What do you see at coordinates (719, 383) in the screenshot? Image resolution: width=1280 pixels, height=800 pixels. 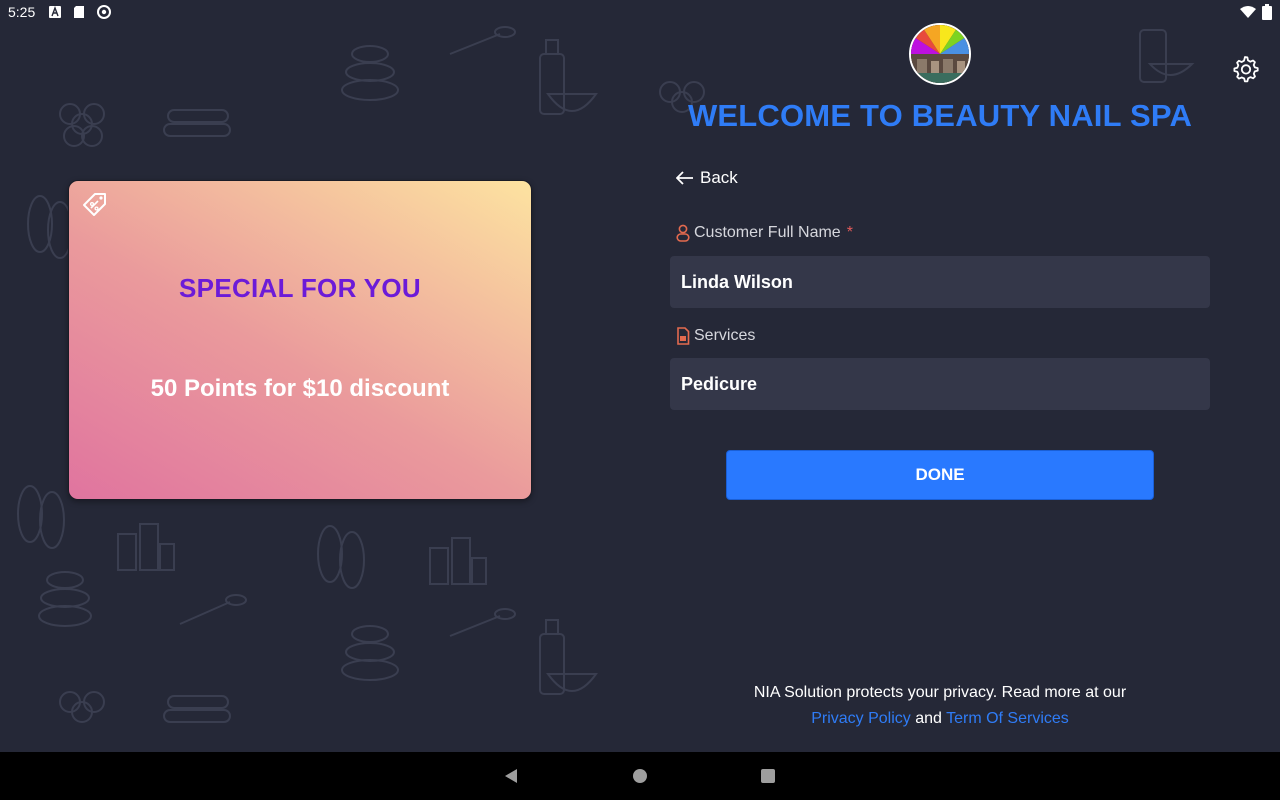 I see `services-value: Pedicure` at bounding box center [719, 383].